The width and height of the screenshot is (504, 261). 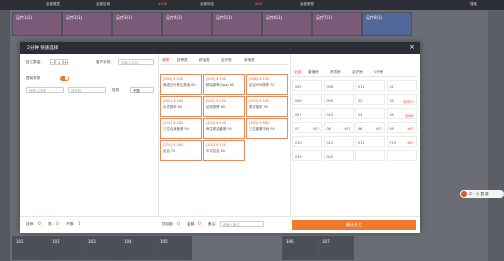 What do you see at coordinates (242, 224) in the screenshot?
I see `remark-input: 请输入备注` at bounding box center [242, 224].